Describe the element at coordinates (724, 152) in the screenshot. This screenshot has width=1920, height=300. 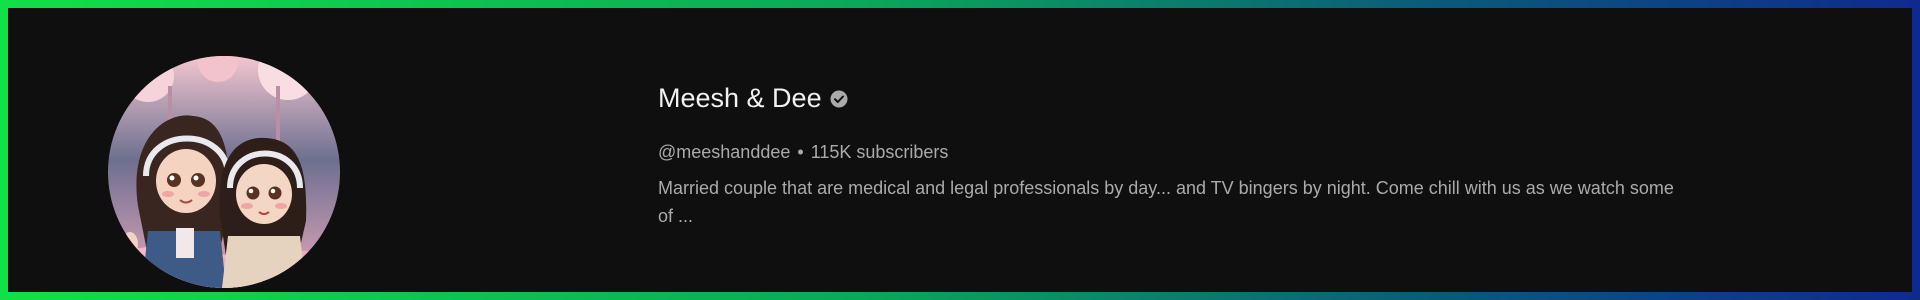
I see `channel-handle: @meeshanddee` at that location.